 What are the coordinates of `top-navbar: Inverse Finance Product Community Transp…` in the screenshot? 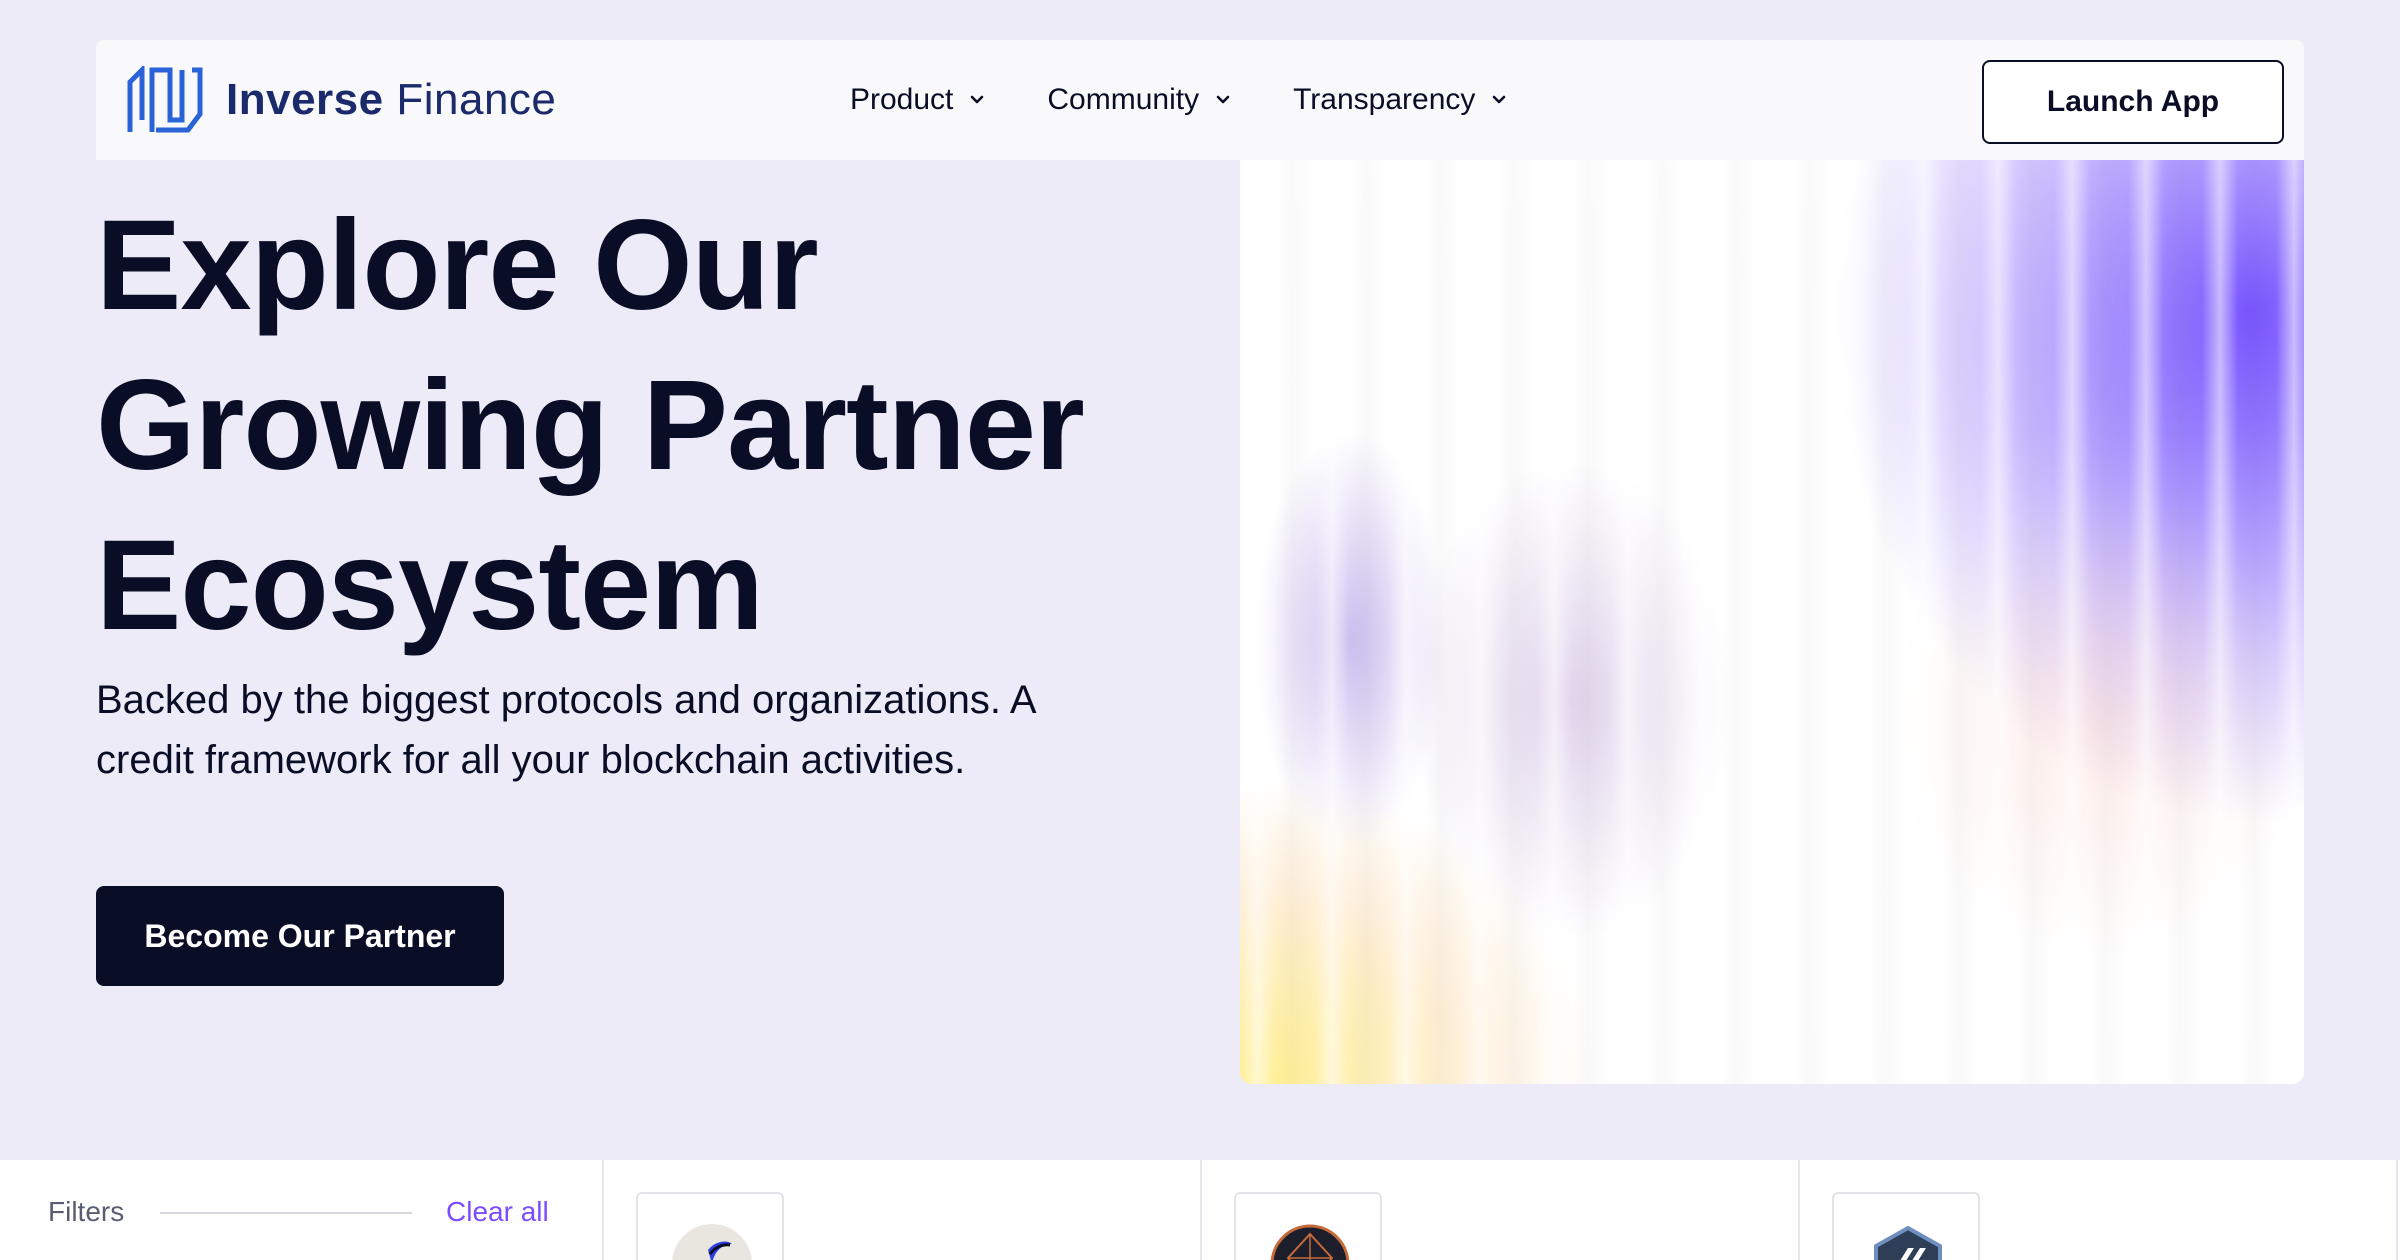 It's located at (1200, 100).